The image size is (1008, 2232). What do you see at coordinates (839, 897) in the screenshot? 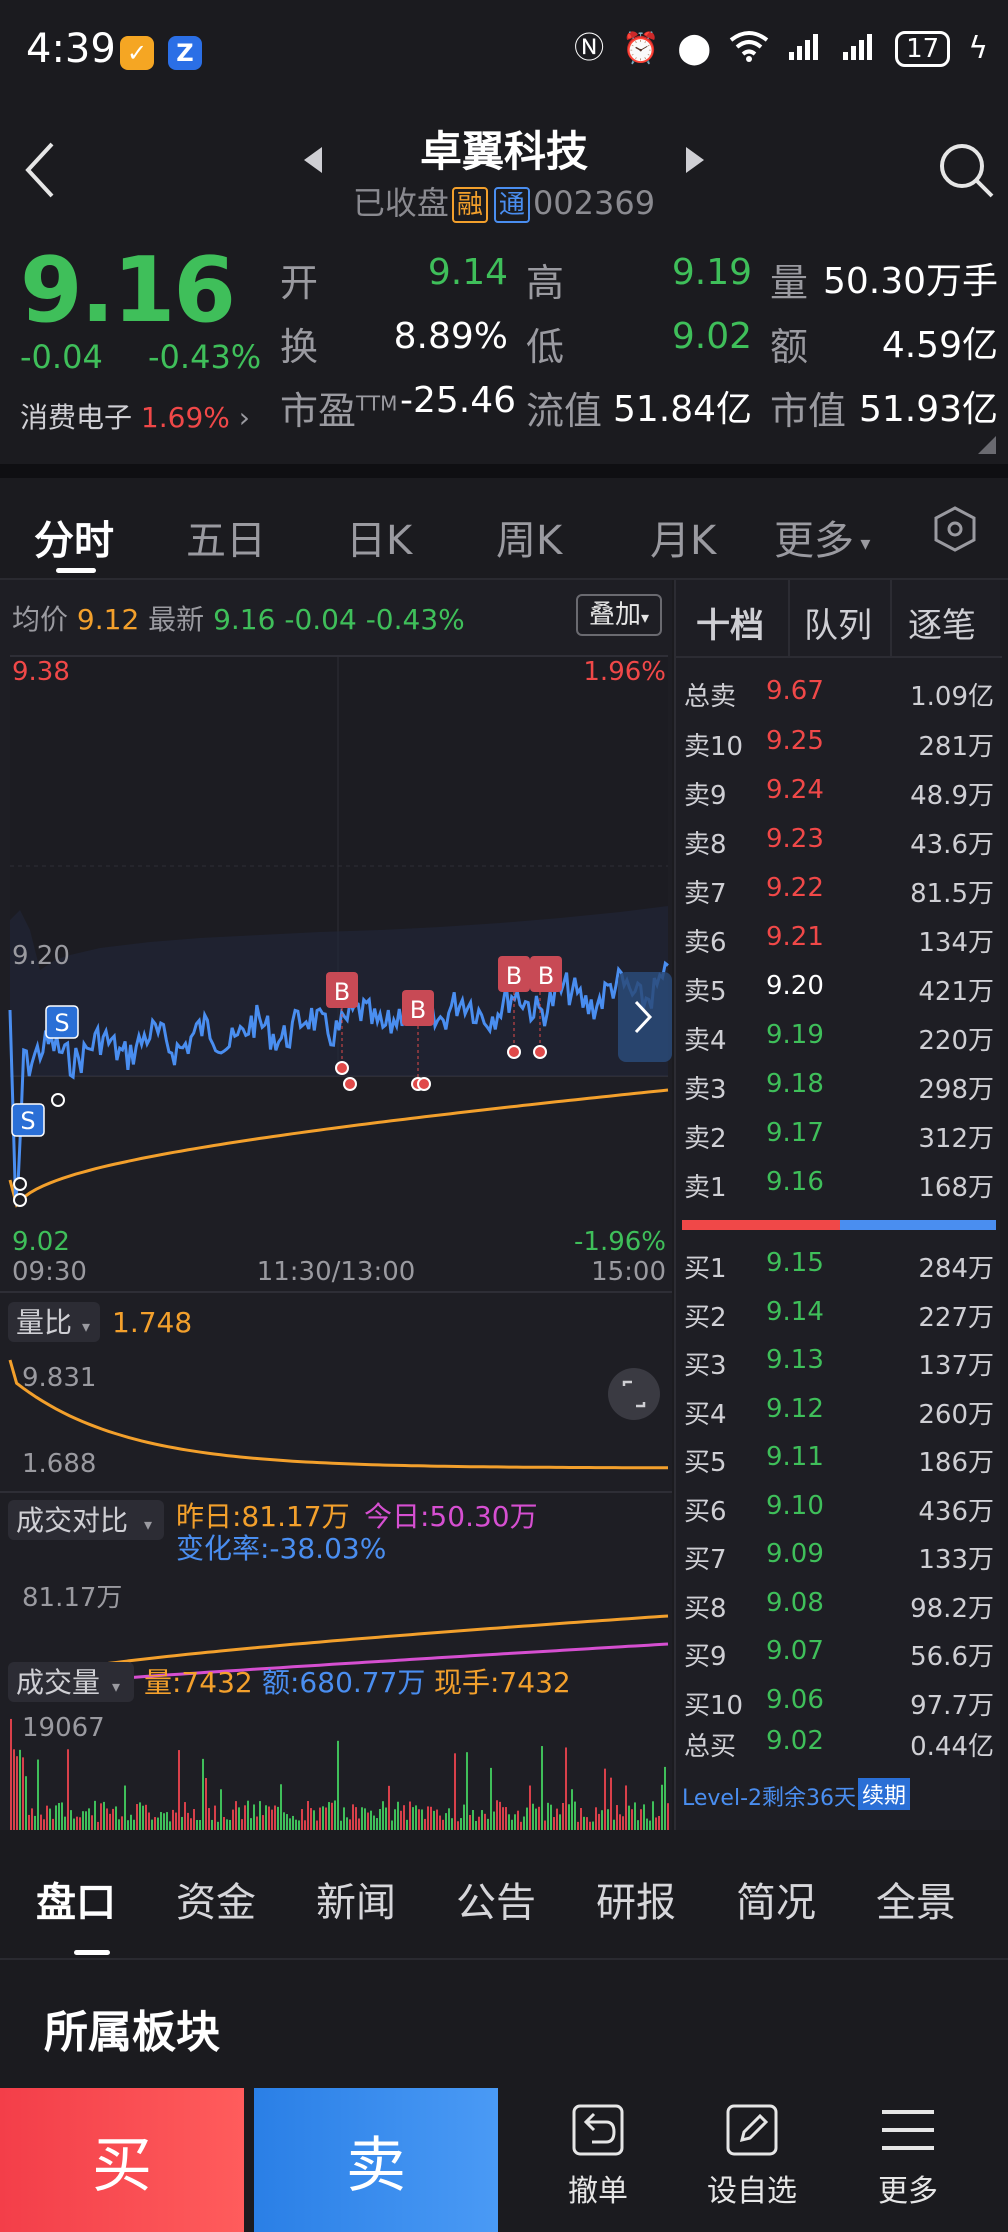
I see `ask-row: 卖7 9.22 81.5万` at bounding box center [839, 897].